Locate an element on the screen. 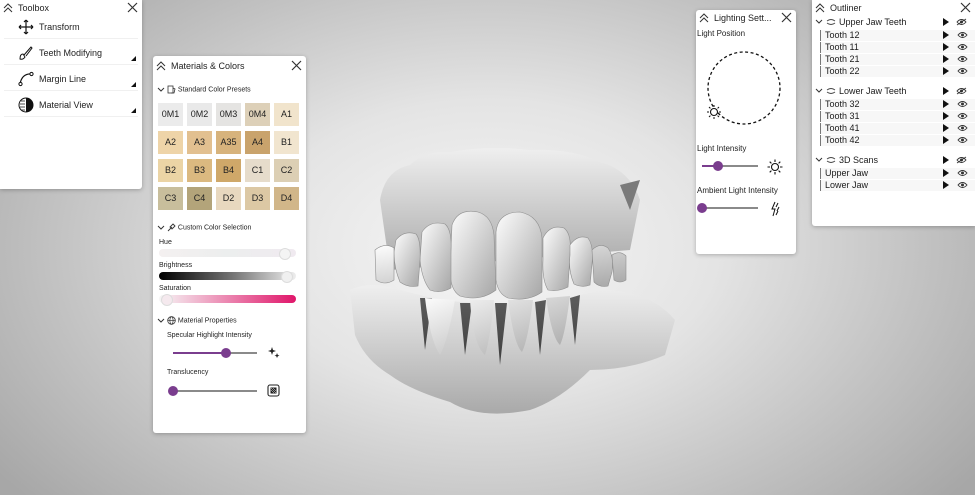  color-swatch: A1 is located at coordinates (286, 114).